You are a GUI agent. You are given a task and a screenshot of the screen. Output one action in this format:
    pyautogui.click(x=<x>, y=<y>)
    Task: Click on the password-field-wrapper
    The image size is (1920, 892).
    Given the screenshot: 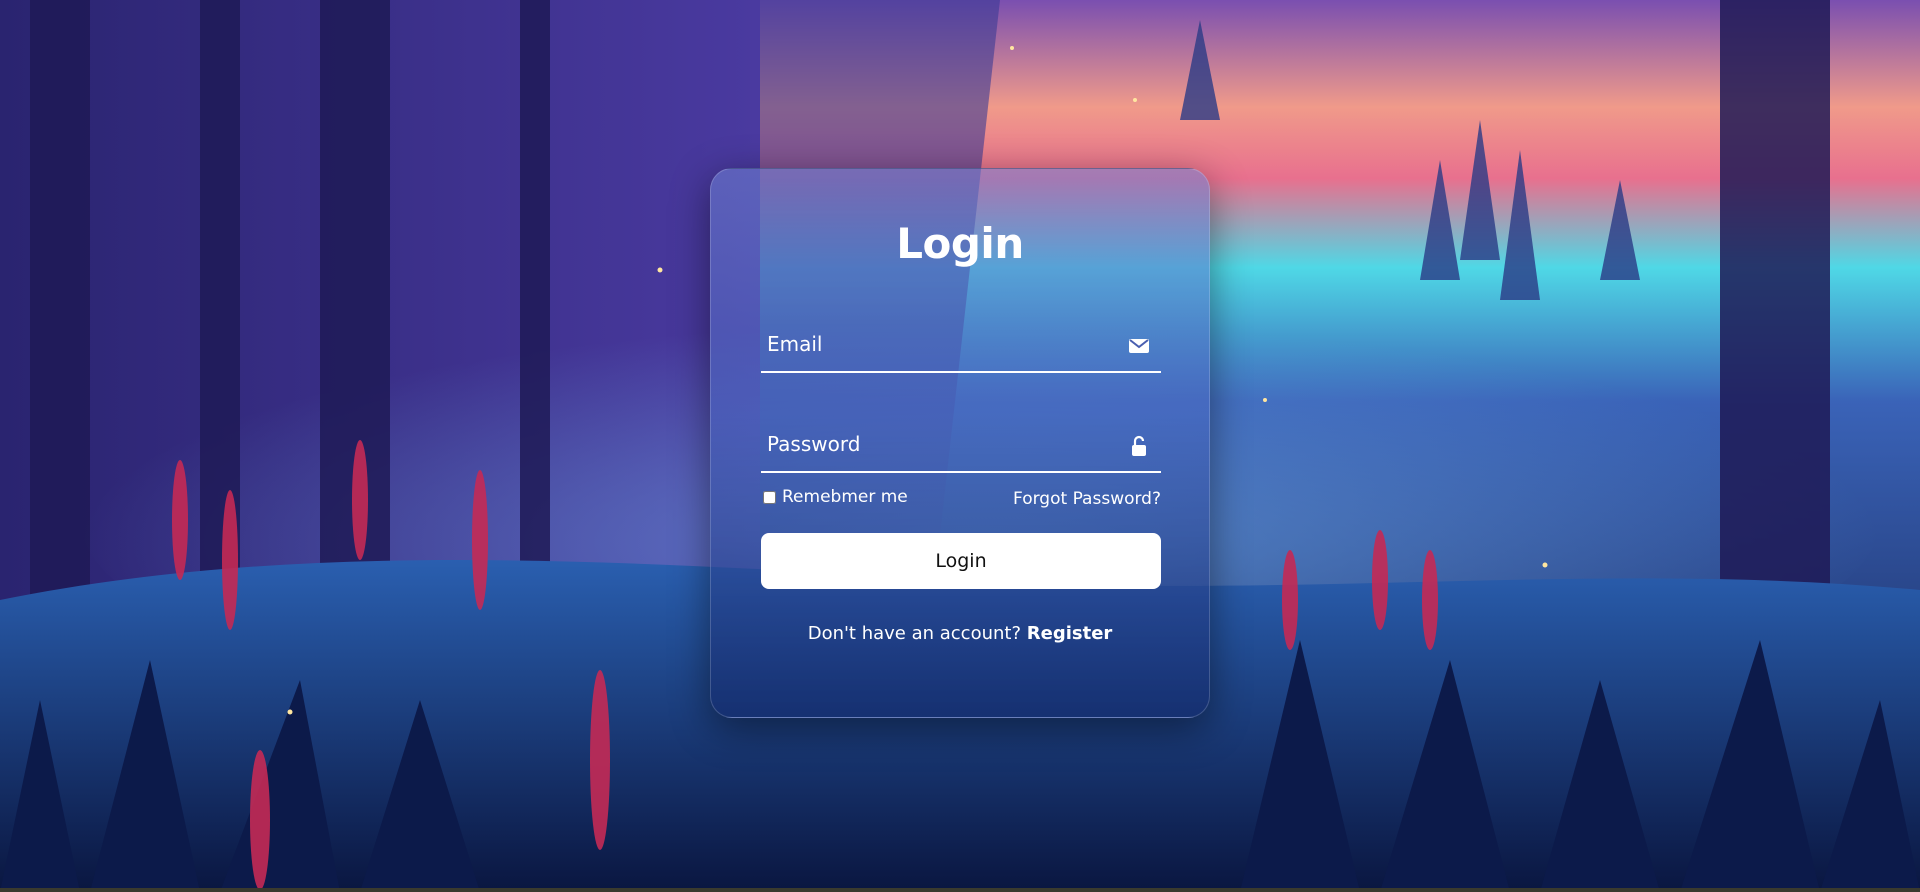 What is the action you would take?
    pyautogui.click(x=961, y=446)
    